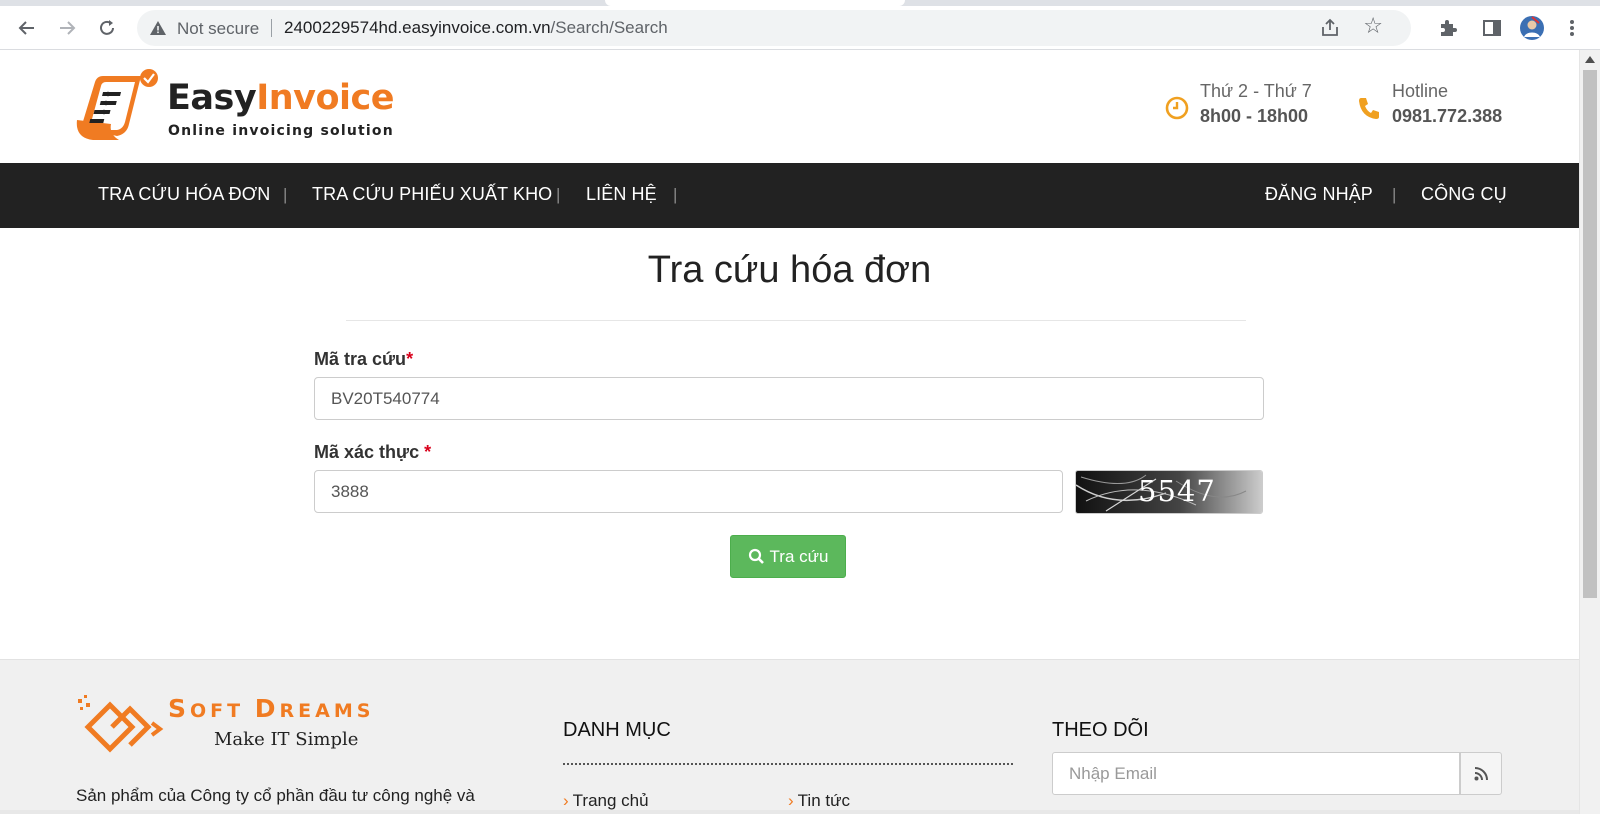 Image resolution: width=1600 pixels, height=814 pixels. I want to click on search-button-label: Tra cứu, so click(799, 556).